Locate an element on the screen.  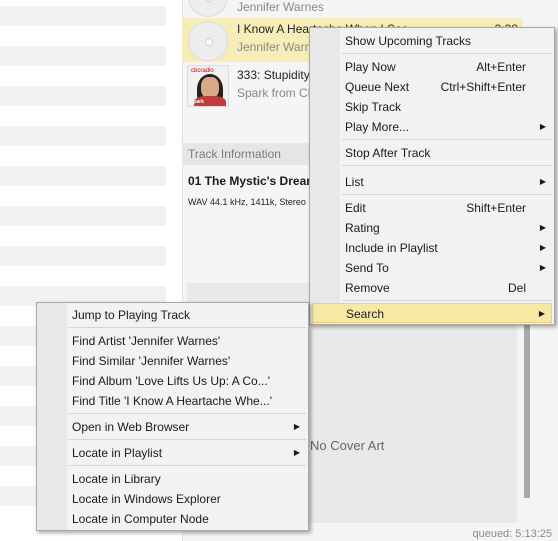
menu-item-locate-node: Locate in Computer Node is located at coordinates (172, 519).